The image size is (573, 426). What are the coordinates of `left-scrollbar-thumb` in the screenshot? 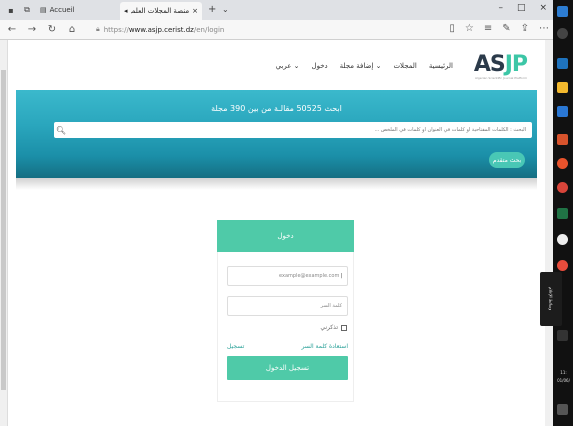 It's located at (3, 230).